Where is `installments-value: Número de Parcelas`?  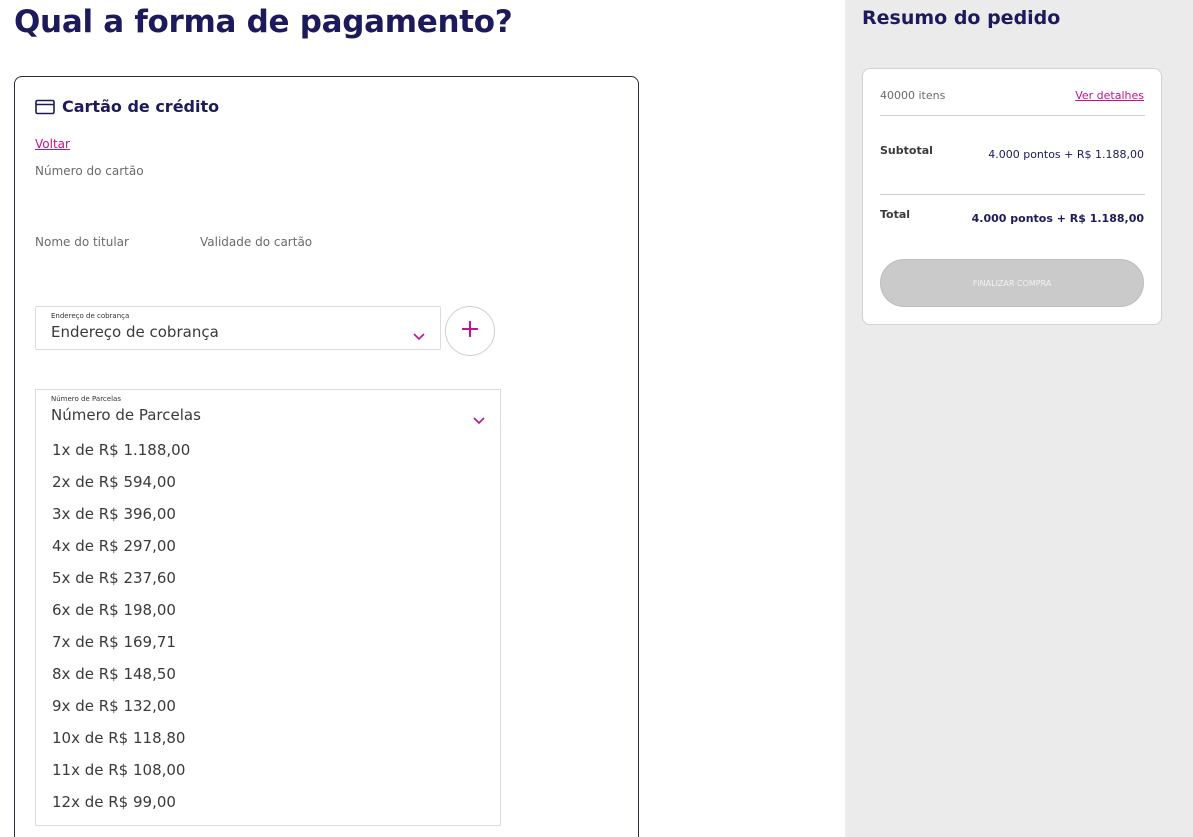
installments-value: Número de Parcelas is located at coordinates (126, 415).